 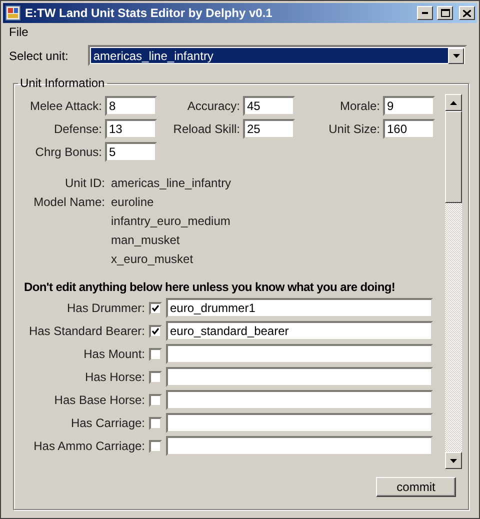 I want to click on field-label: Defense:, so click(x=77, y=129).